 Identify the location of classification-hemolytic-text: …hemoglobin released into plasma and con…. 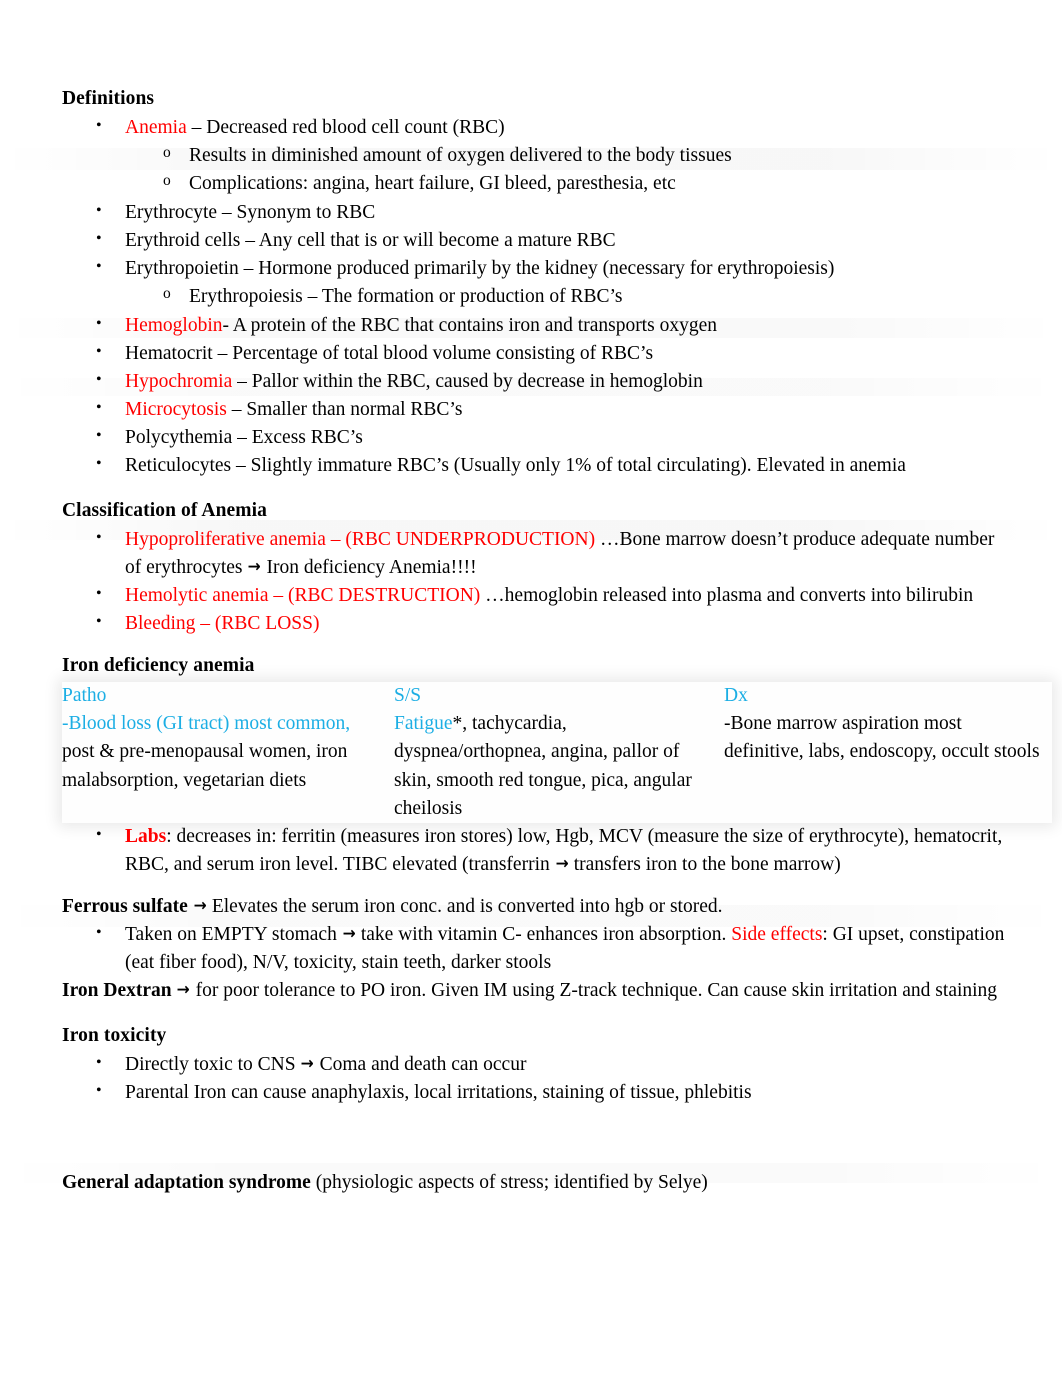
(727, 596).